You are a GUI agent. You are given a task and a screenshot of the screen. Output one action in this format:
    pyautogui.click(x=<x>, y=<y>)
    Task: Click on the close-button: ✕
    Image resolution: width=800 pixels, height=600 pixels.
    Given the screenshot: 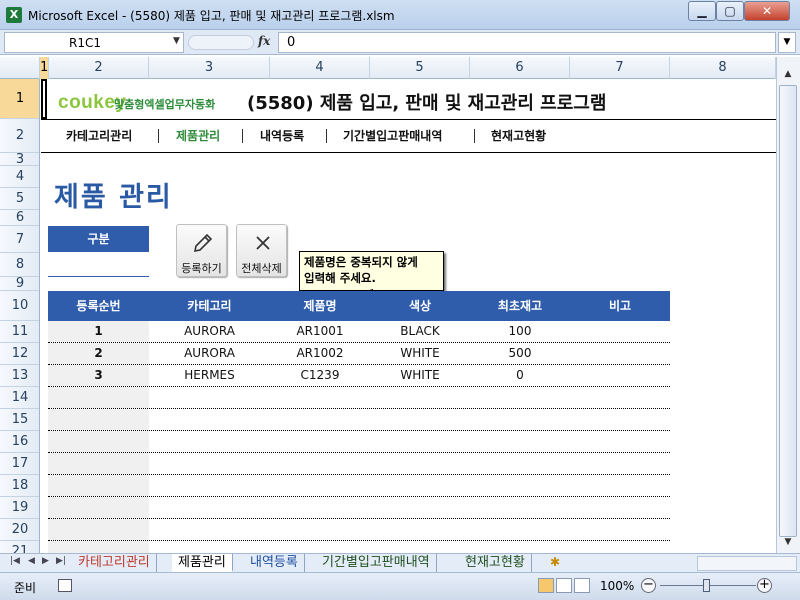 What is the action you would take?
    pyautogui.click(x=767, y=11)
    